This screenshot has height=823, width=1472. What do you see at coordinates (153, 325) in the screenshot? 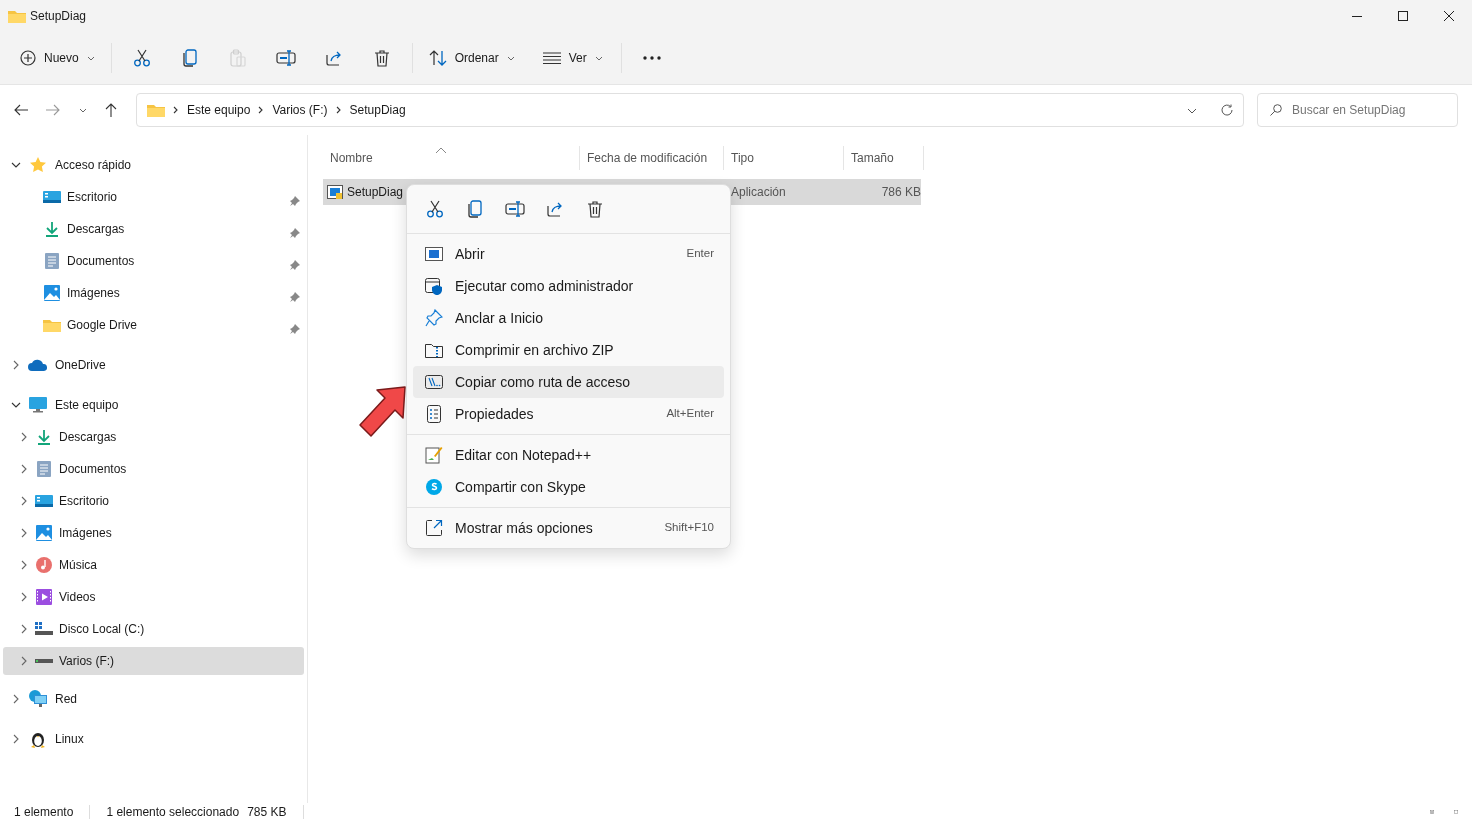
I see `sidebar-item: Google Drive` at bounding box center [153, 325].